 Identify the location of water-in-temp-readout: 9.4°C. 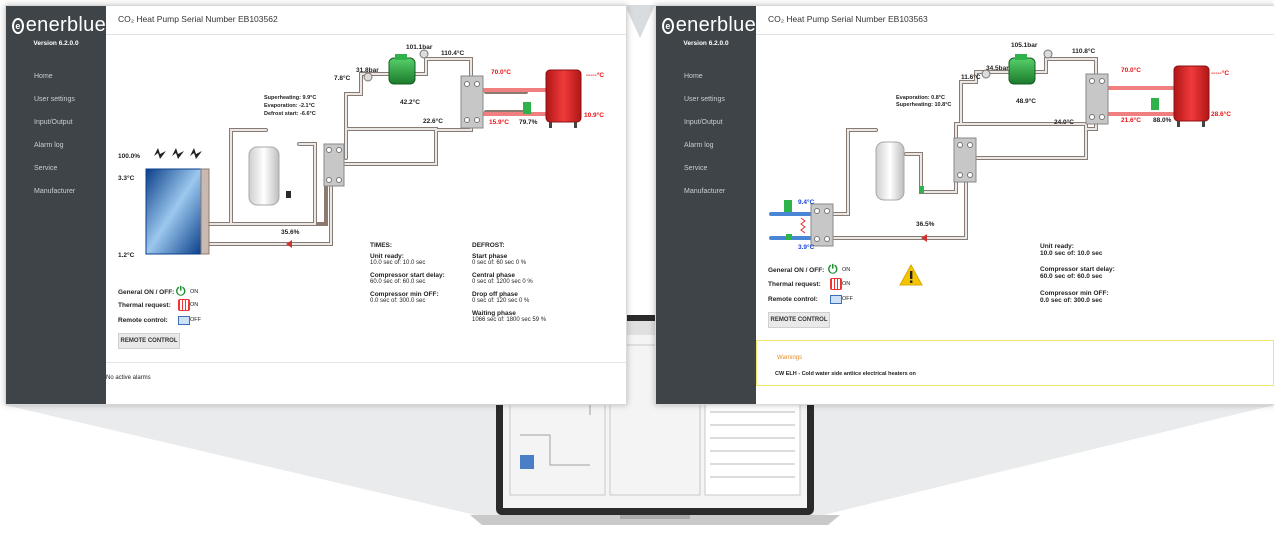
(806, 202).